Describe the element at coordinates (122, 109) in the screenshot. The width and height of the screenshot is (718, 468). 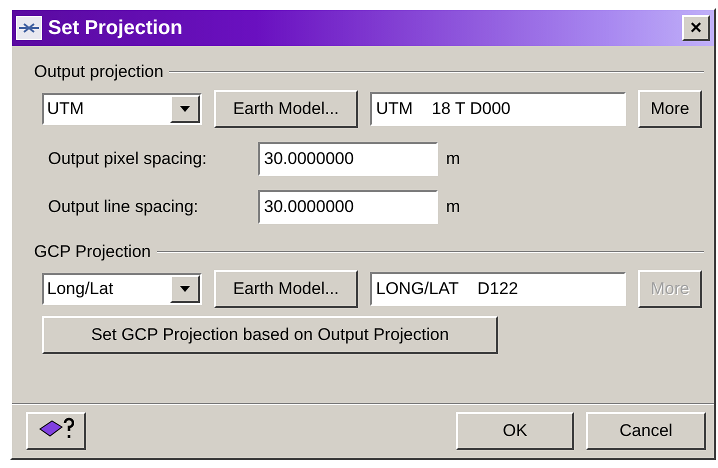
I see `projection-dropdown: UTM` at that location.